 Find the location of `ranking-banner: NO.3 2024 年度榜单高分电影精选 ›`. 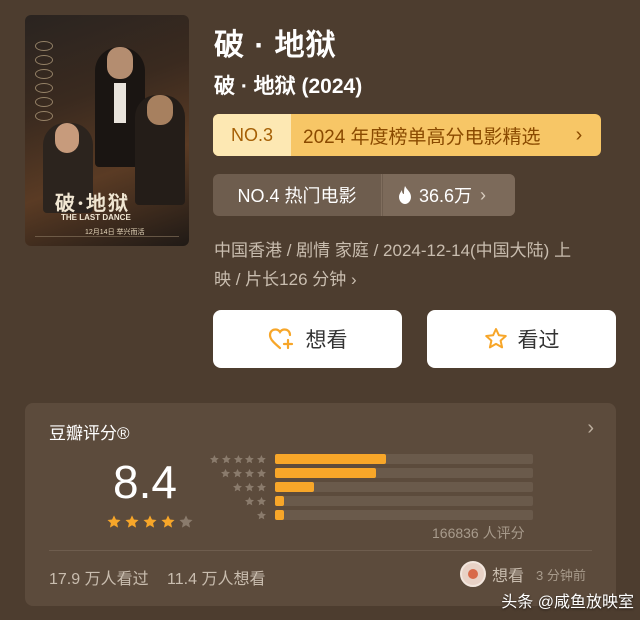

ranking-banner: NO.3 2024 年度榜单高分电影精选 › is located at coordinates (407, 135).